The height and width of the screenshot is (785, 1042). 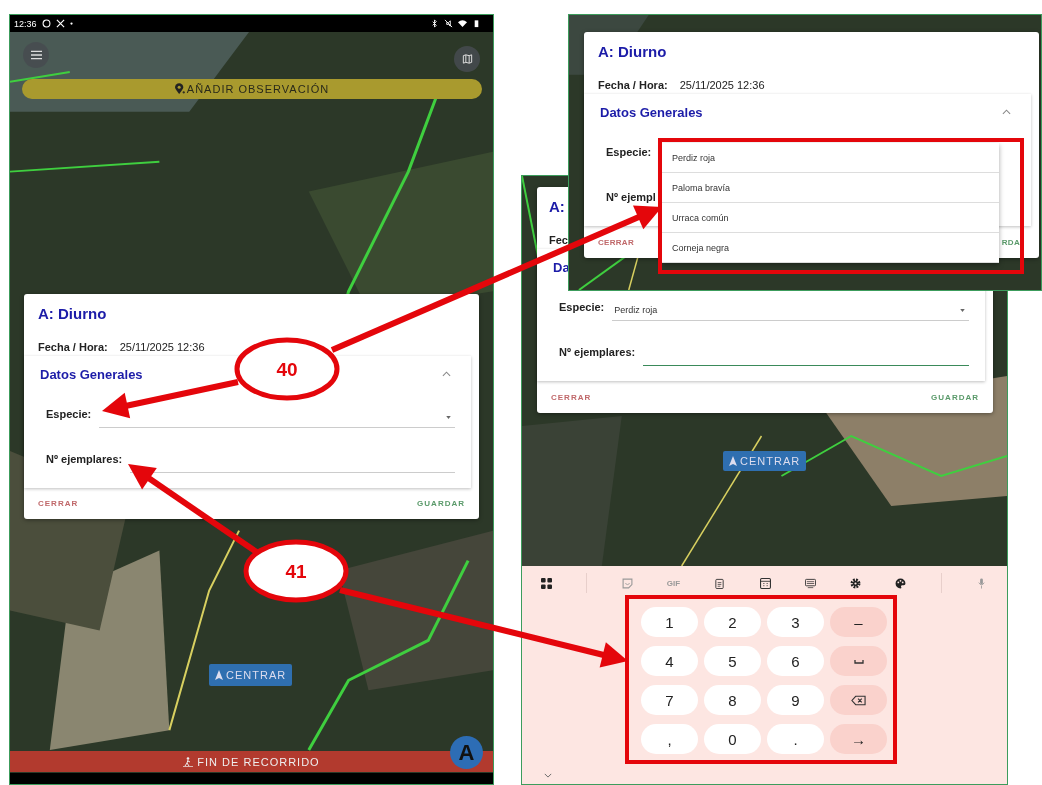 I want to click on menu-icon, so click(x=36, y=55).